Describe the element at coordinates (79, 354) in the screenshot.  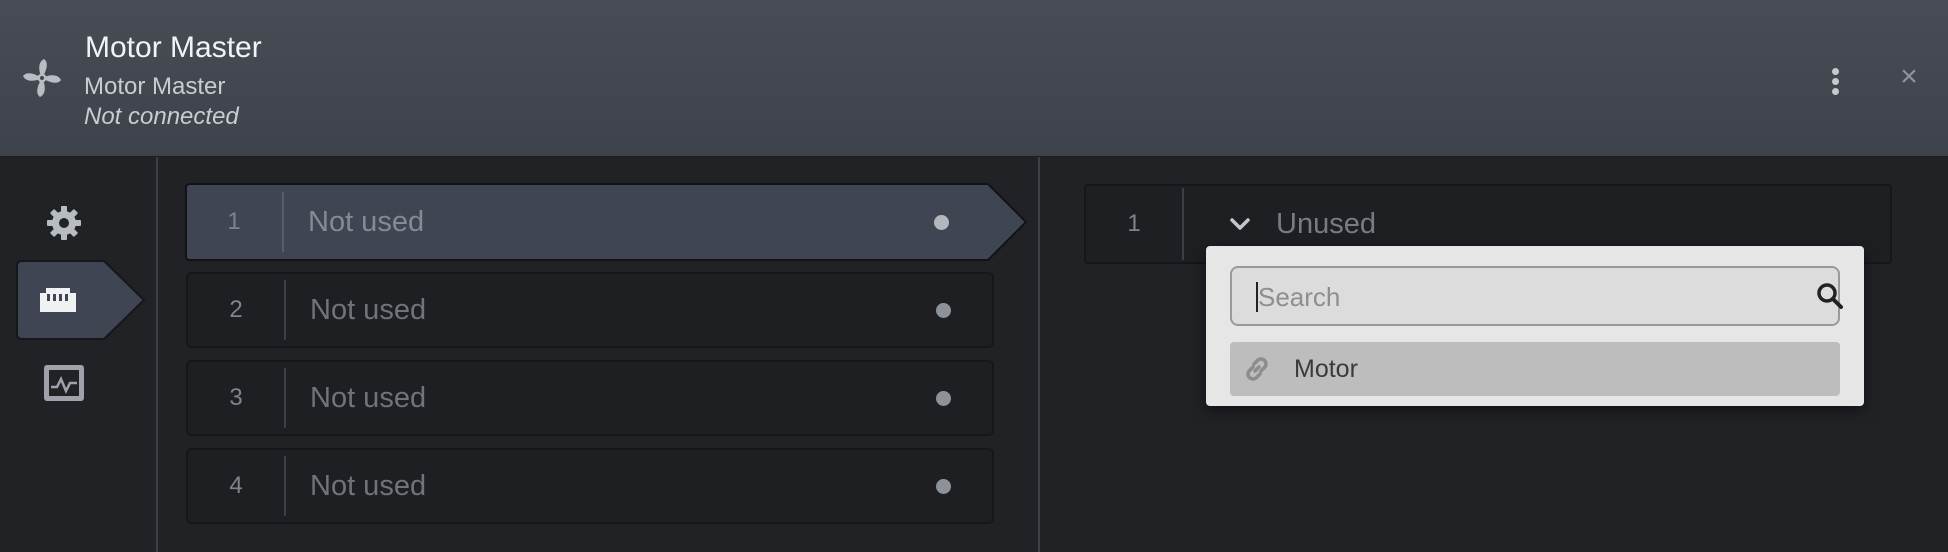
I see `side-nav` at that location.